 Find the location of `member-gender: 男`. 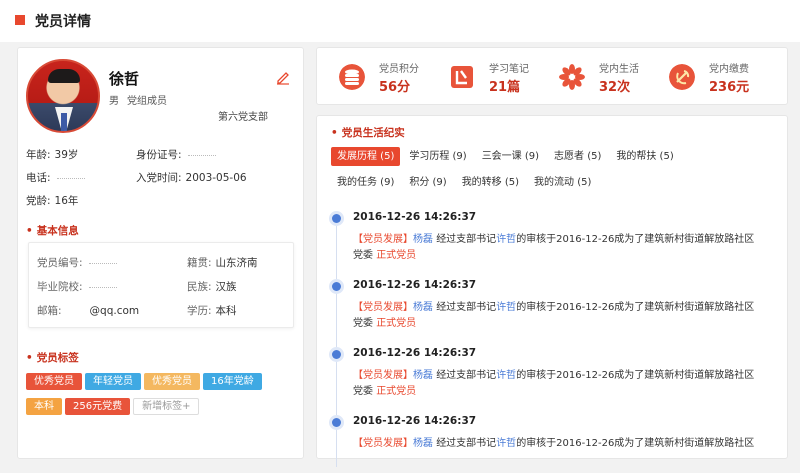

member-gender: 男 is located at coordinates (114, 101).